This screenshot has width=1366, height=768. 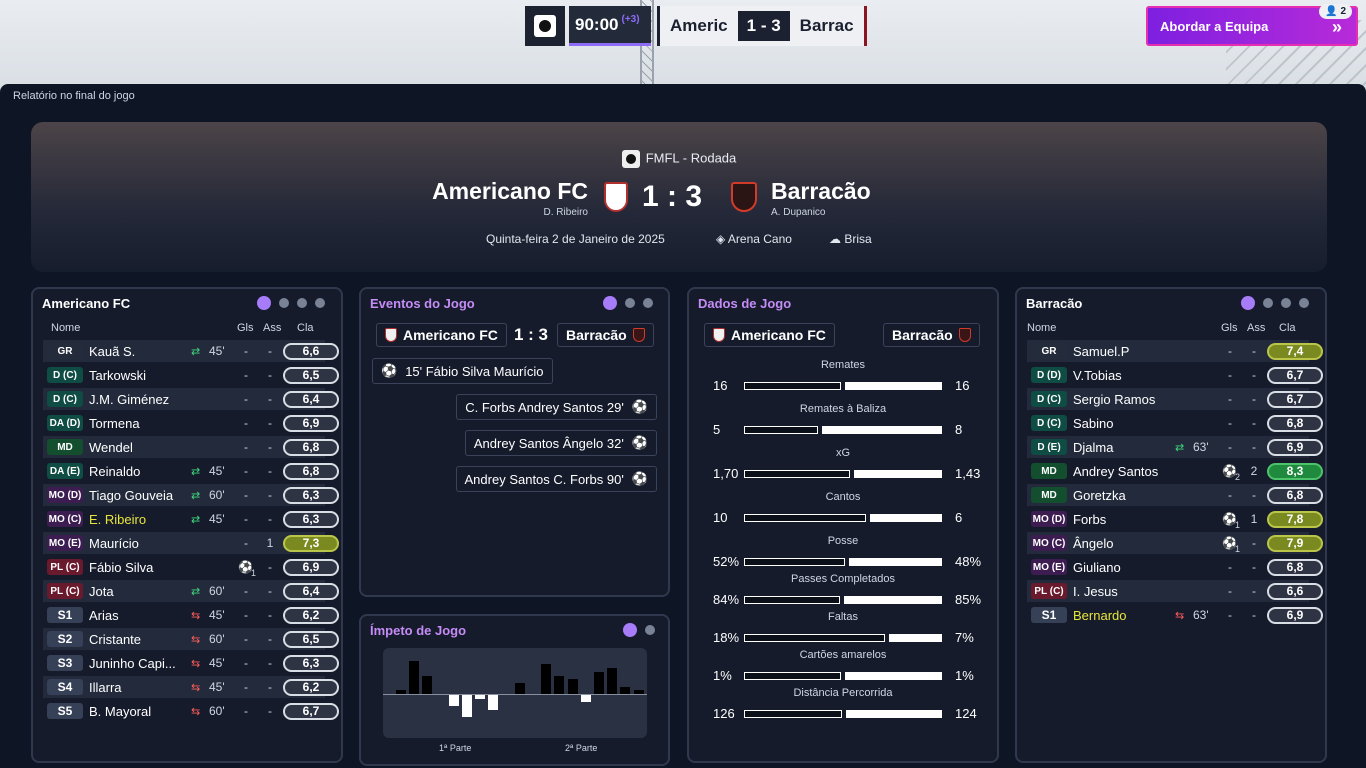 I want to click on player-name: Samuel.P, so click(x=1101, y=351).